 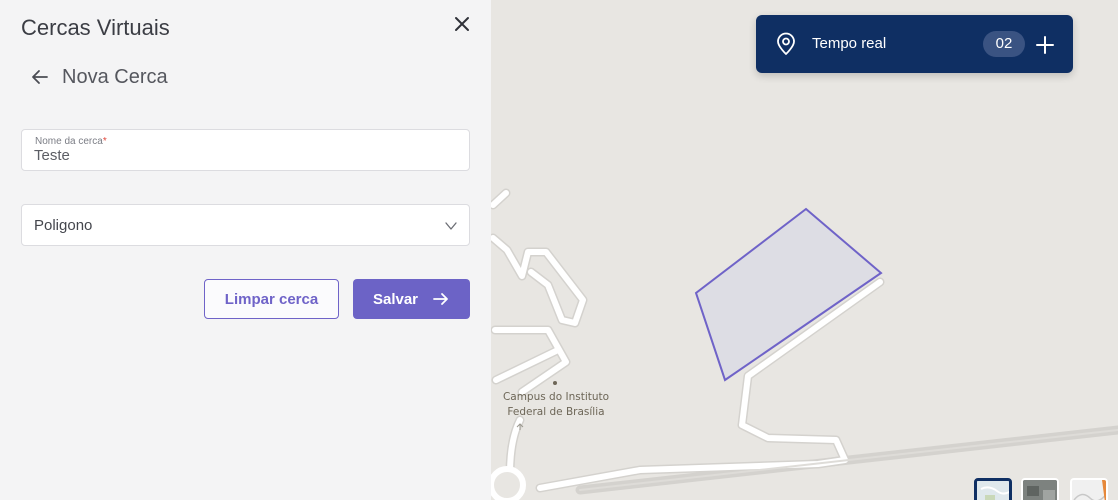 What do you see at coordinates (556, 404) in the screenshot?
I see `poi-label: Campus do Instituto Federal de Brasília` at bounding box center [556, 404].